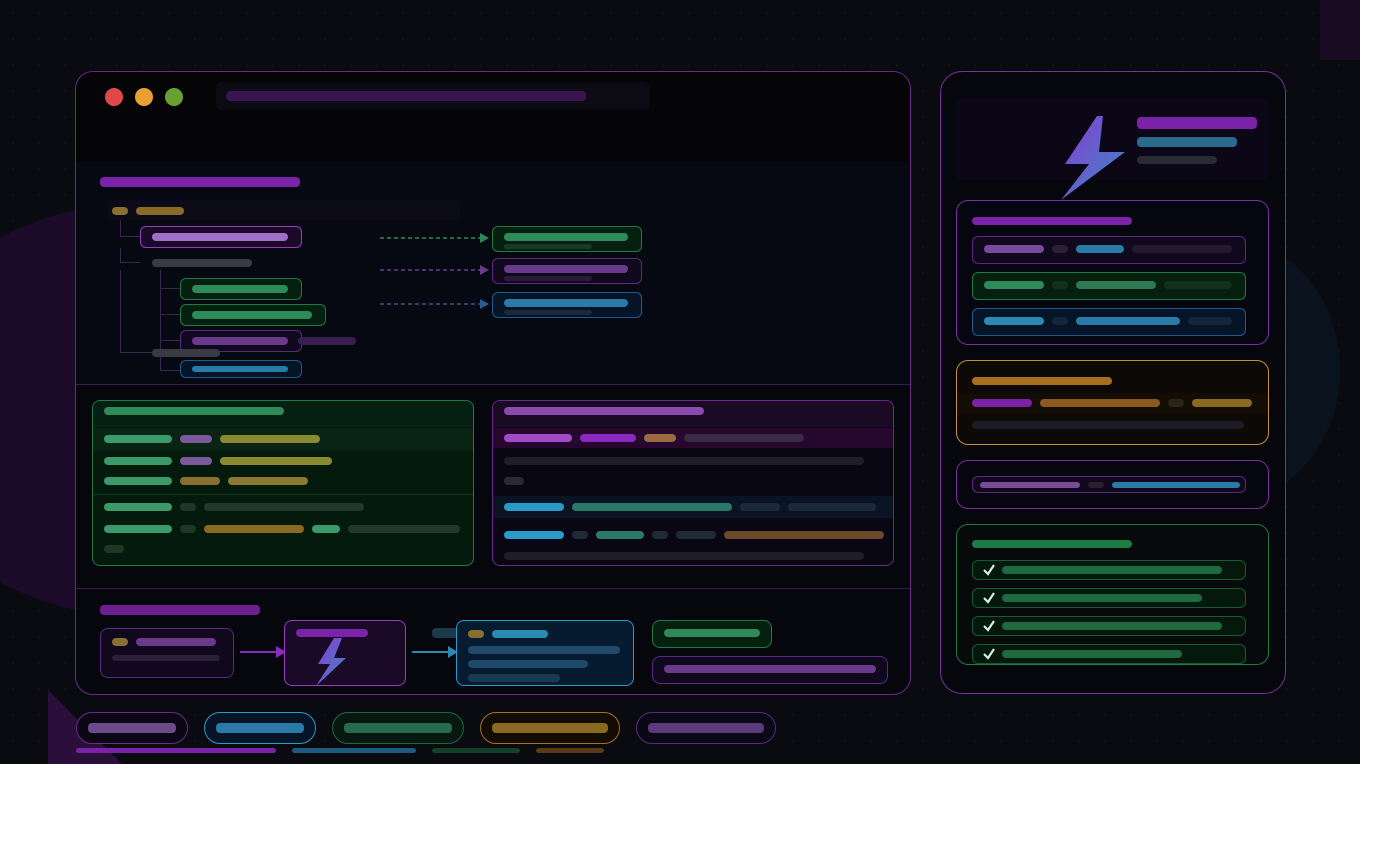 This screenshot has height=846, width=1388. Describe the element at coordinates (1340, 30) in the screenshot. I see `background-glow` at that location.